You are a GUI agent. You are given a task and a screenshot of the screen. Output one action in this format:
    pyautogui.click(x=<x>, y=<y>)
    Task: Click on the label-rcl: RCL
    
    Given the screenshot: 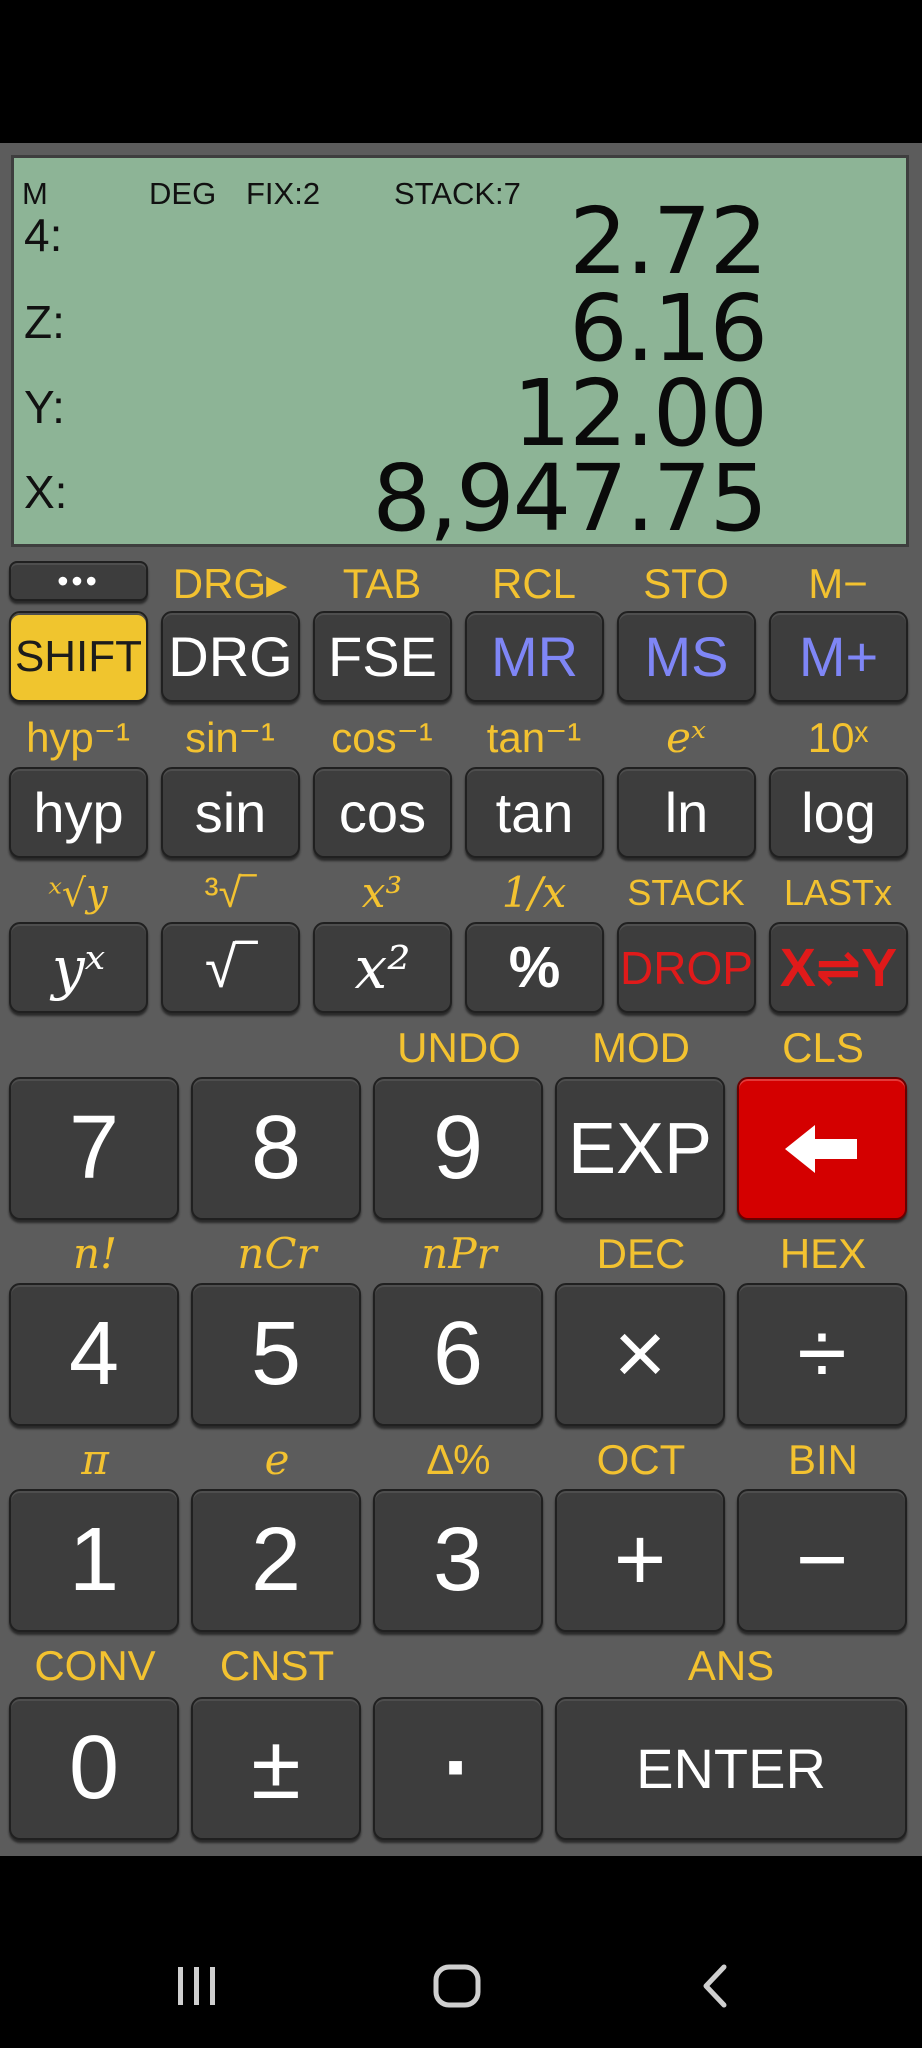 What is the action you would take?
    pyautogui.click(x=534, y=583)
    